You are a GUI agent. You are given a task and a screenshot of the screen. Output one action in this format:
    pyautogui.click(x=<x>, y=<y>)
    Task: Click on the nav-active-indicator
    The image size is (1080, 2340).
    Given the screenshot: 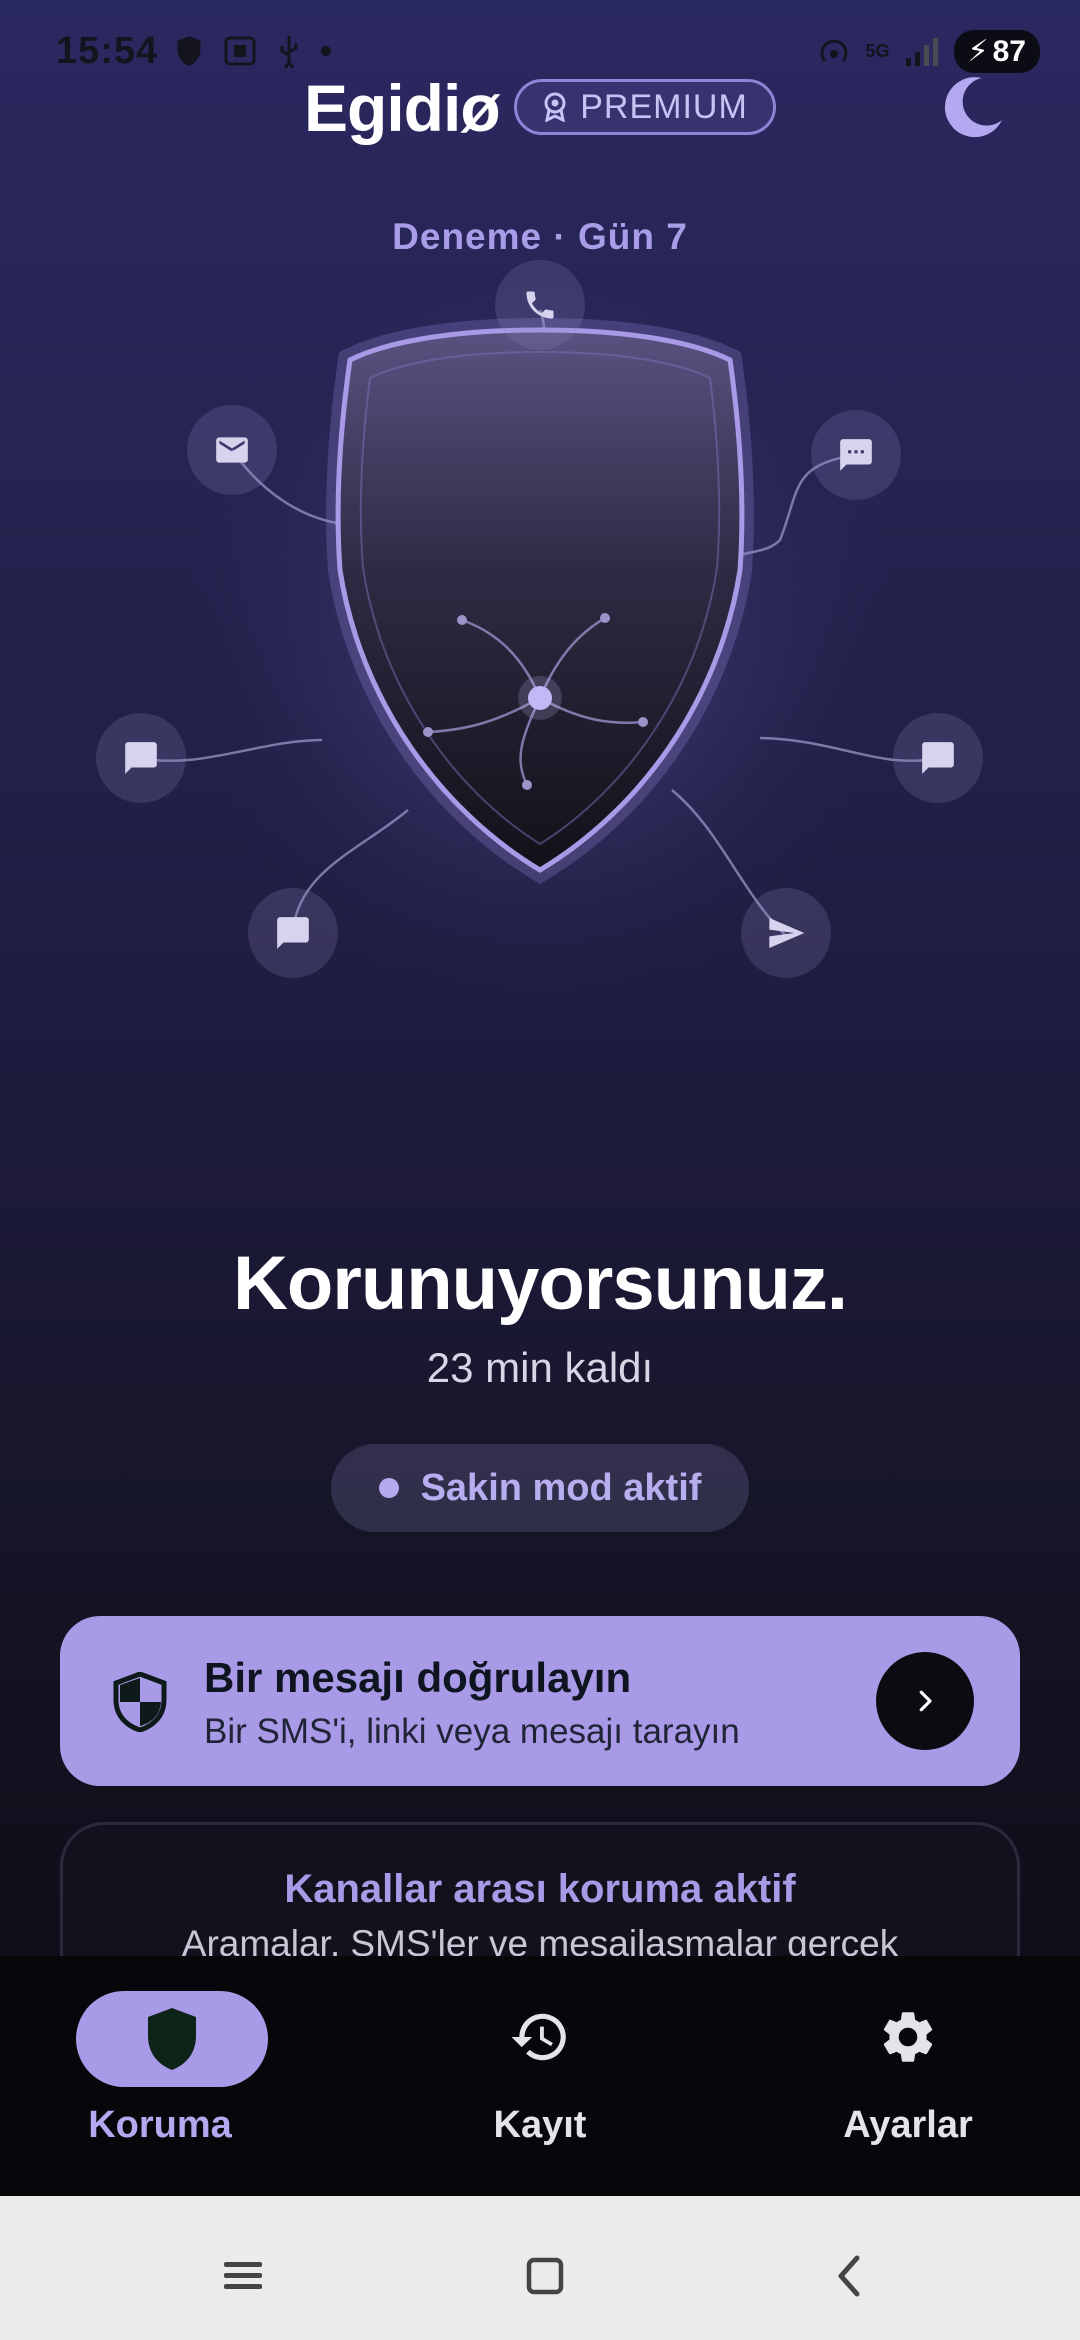 What is the action you would take?
    pyautogui.click(x=172, y=2039)
    